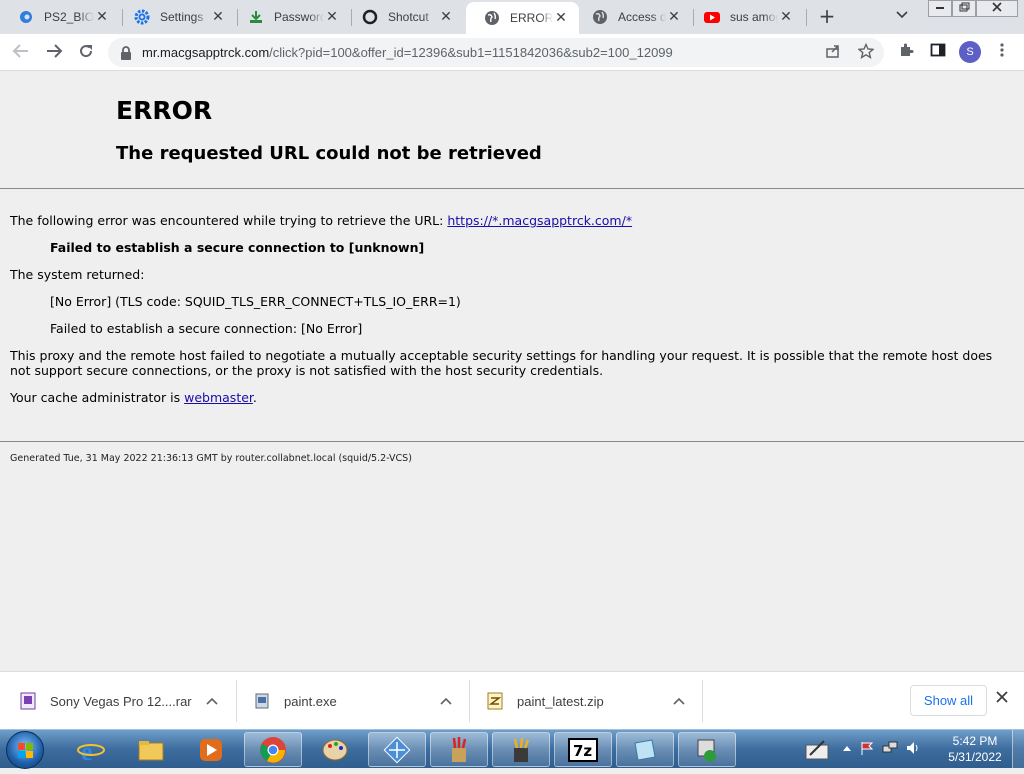 This screenshot has width=1024, height=774. What do you see at coordinates (1002, 53) in the screenshot?
I see `menu-kebab-icon` at bounding box center [1002, 53].